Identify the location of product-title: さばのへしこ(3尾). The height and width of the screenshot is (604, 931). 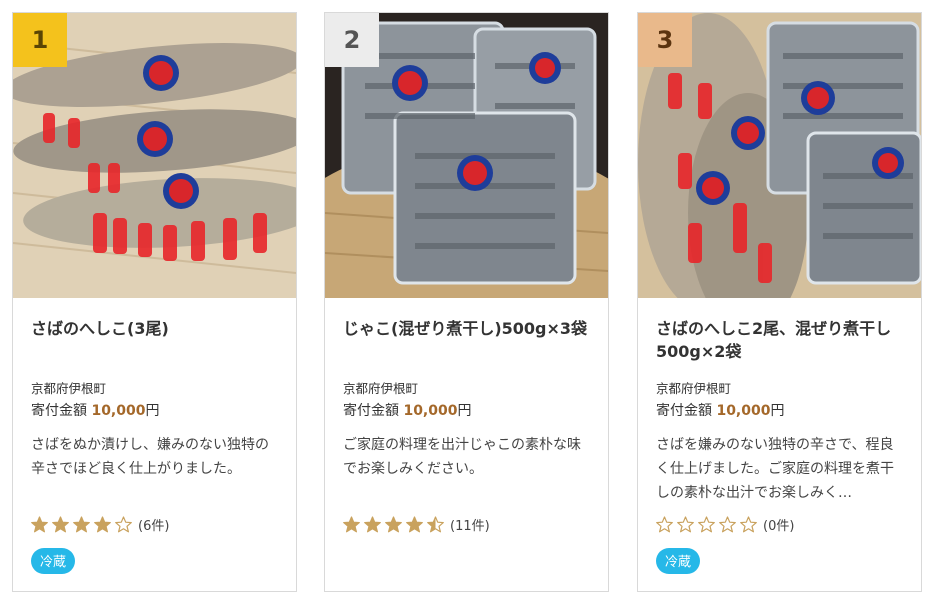
(156, 328).